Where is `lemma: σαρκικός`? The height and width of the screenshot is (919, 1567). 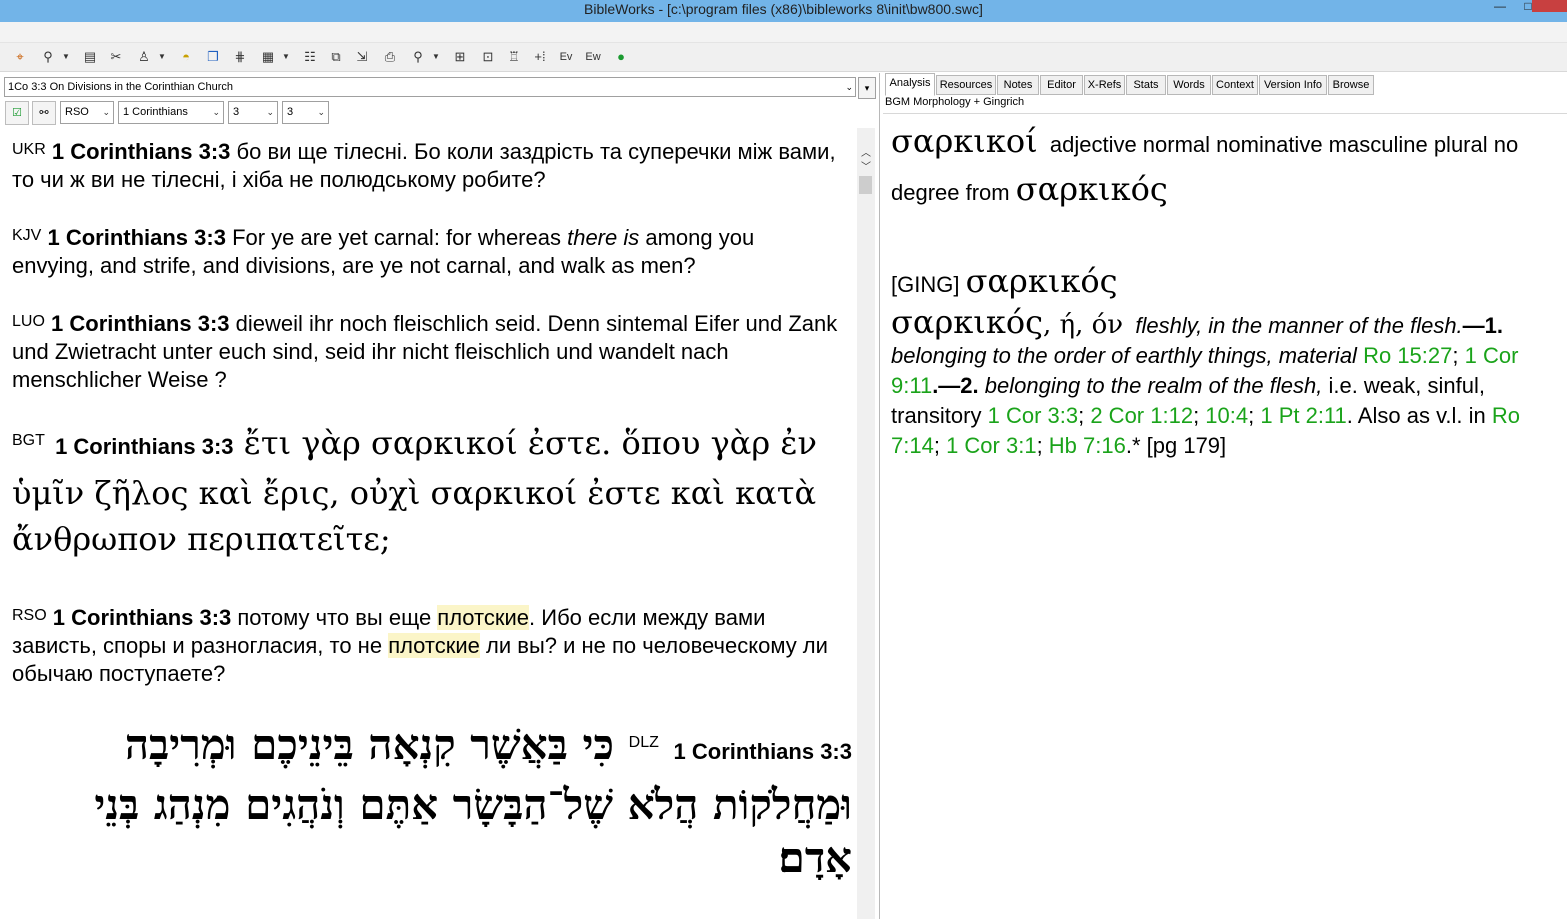 lemma: σαρκικός is located at coordinates (1092, 189).